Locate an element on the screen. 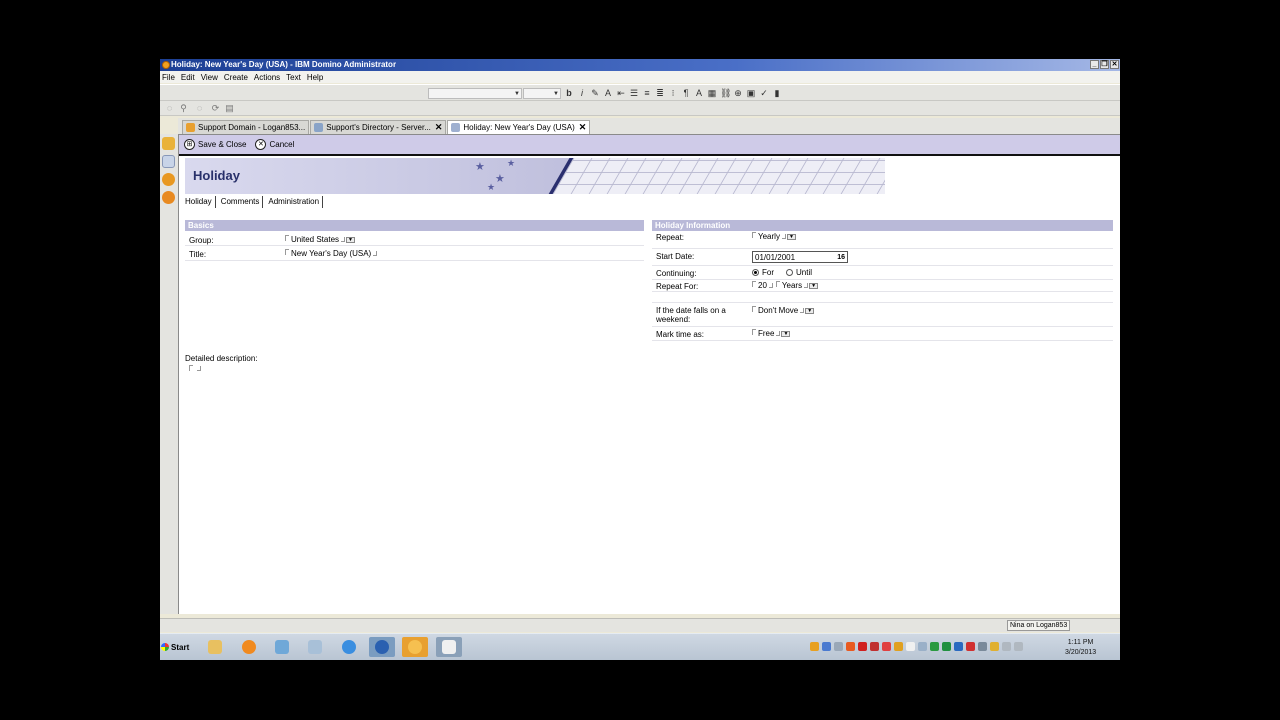 The width and height of the screenshot is (1280, 720). menu-text: Text is located at coordinates (293, 77).